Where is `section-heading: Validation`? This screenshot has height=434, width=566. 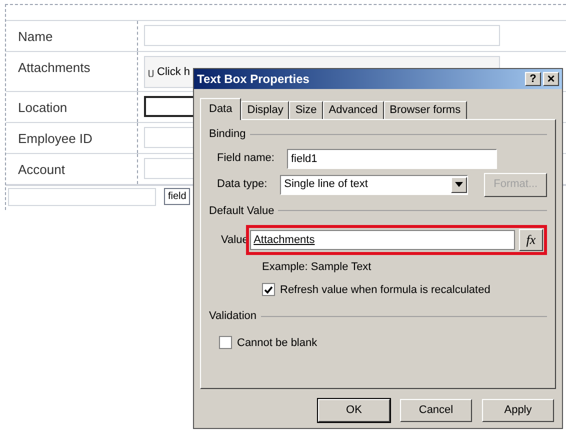
section-heading: Validation is located at coordinates (232, 316).